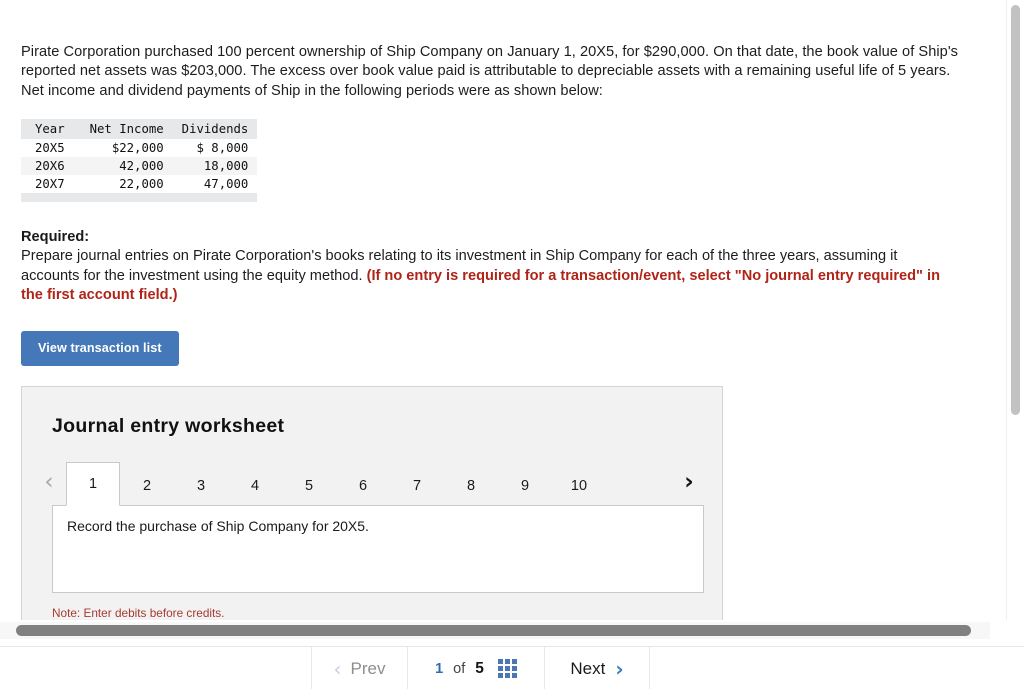 This screenshot has width=1024, height=689. I want to click on worksheet-title: Journal entry worksheet, so click(168, 425).